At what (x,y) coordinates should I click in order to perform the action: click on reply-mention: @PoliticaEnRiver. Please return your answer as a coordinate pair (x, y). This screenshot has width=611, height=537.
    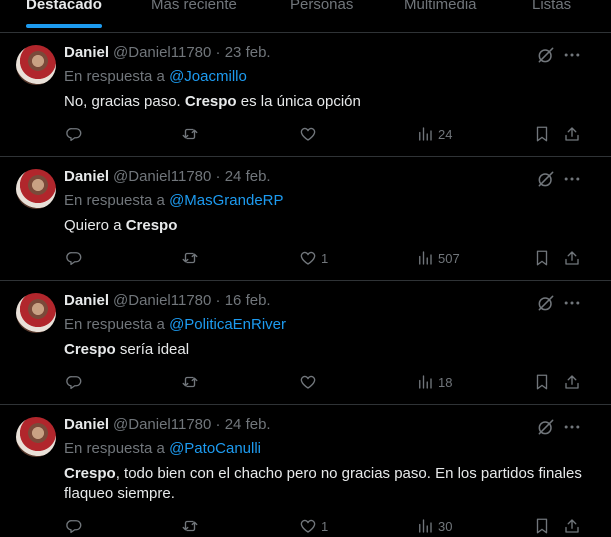
    Looking at the image, I should click on (227, 324).